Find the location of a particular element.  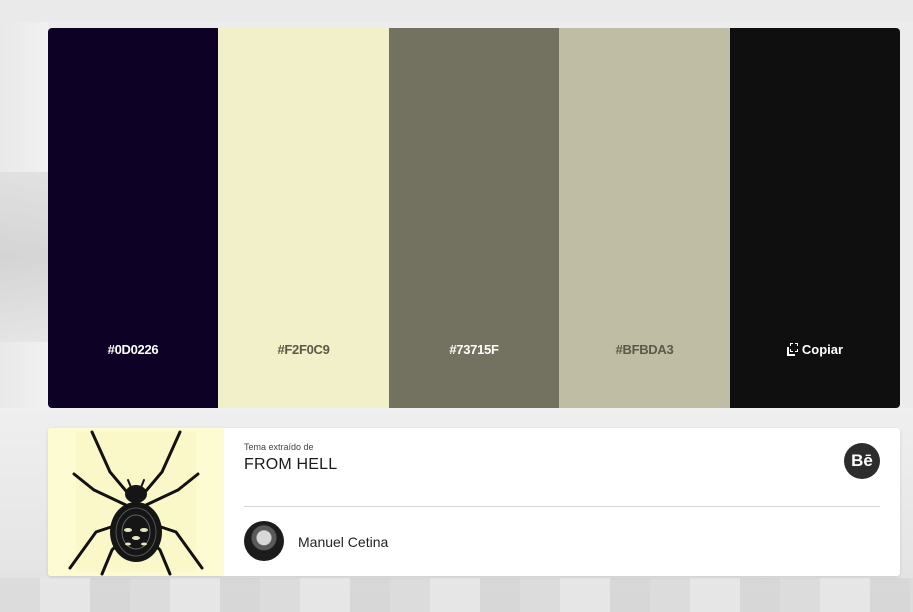

theme-title: FROM HELL is located at coordinates (290, 465).